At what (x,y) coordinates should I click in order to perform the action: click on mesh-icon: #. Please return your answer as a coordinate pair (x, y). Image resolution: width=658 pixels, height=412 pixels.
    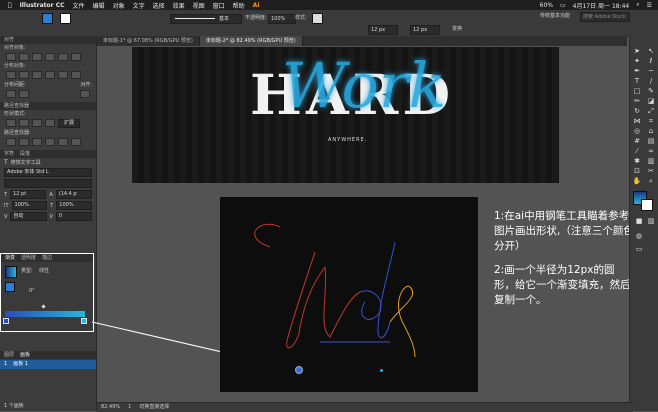
    Looking at the image, I should click on (637, 141).